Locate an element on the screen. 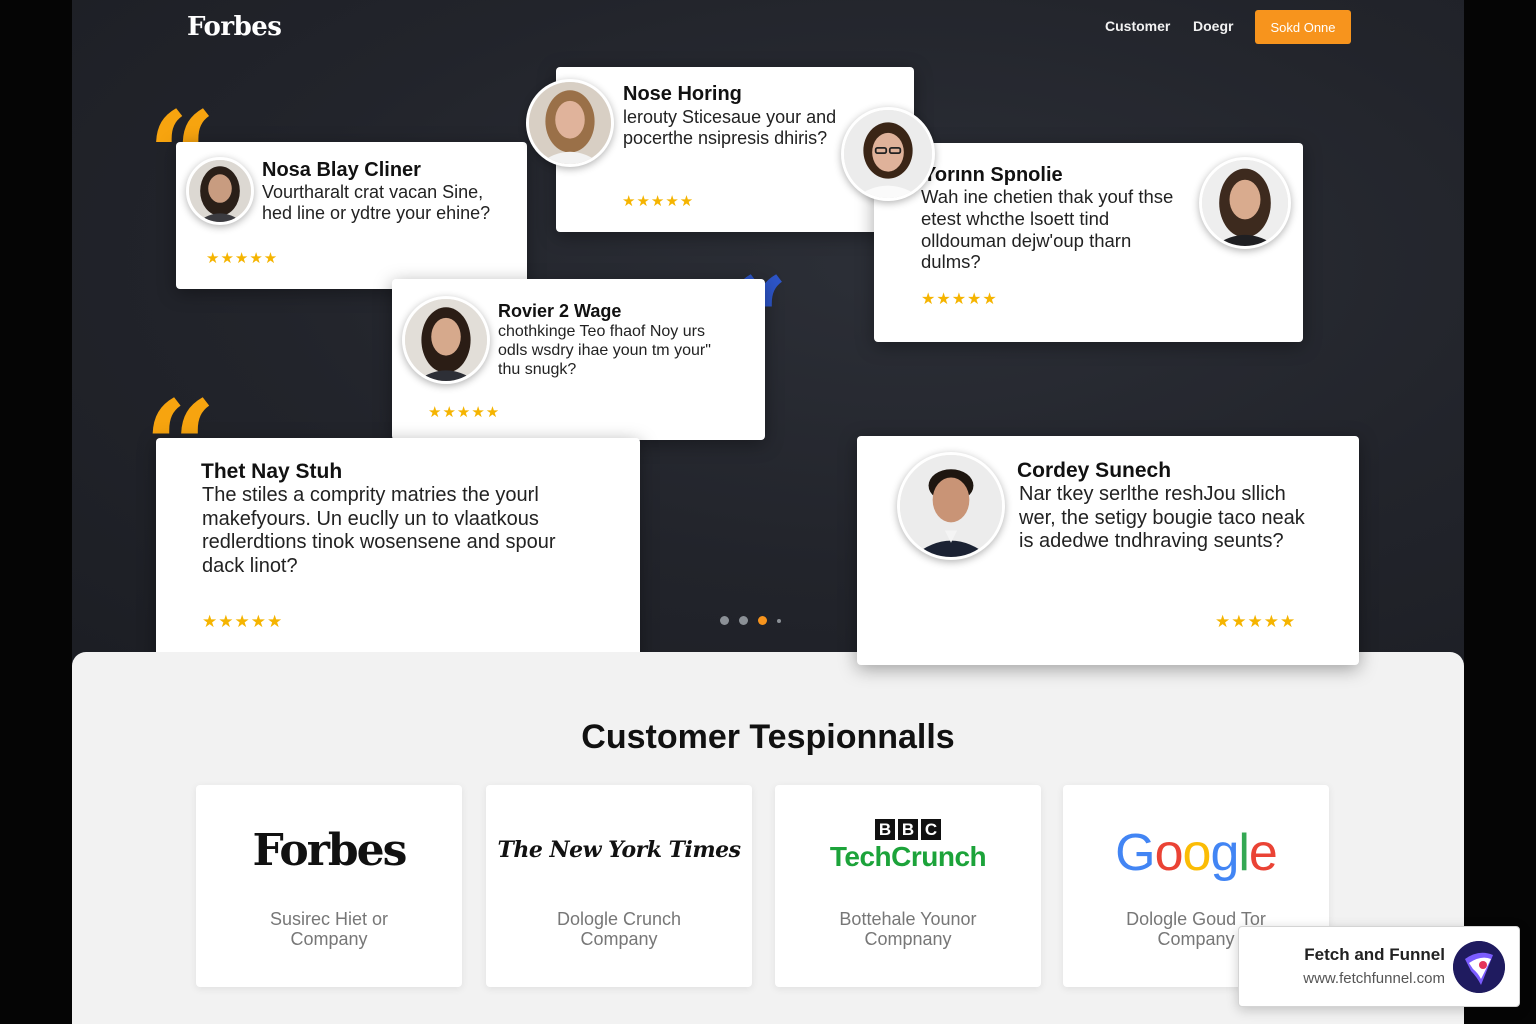 This screenshot has height=1024, width=1536. press-logo-caption: Dologle Crunch Company is located at coordinates (619, 929).